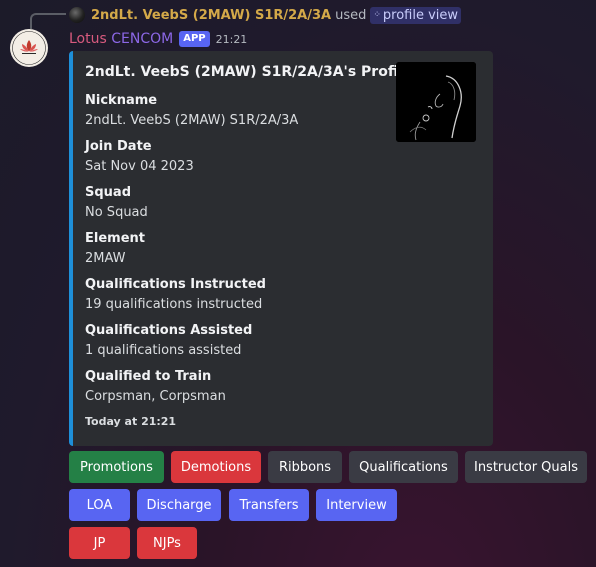 Image resolution: width=596 pixels, height=567 pixels. Describe the element at coordinates (194, 39) in the screenshot. I see `app-badge: APP` at that location.